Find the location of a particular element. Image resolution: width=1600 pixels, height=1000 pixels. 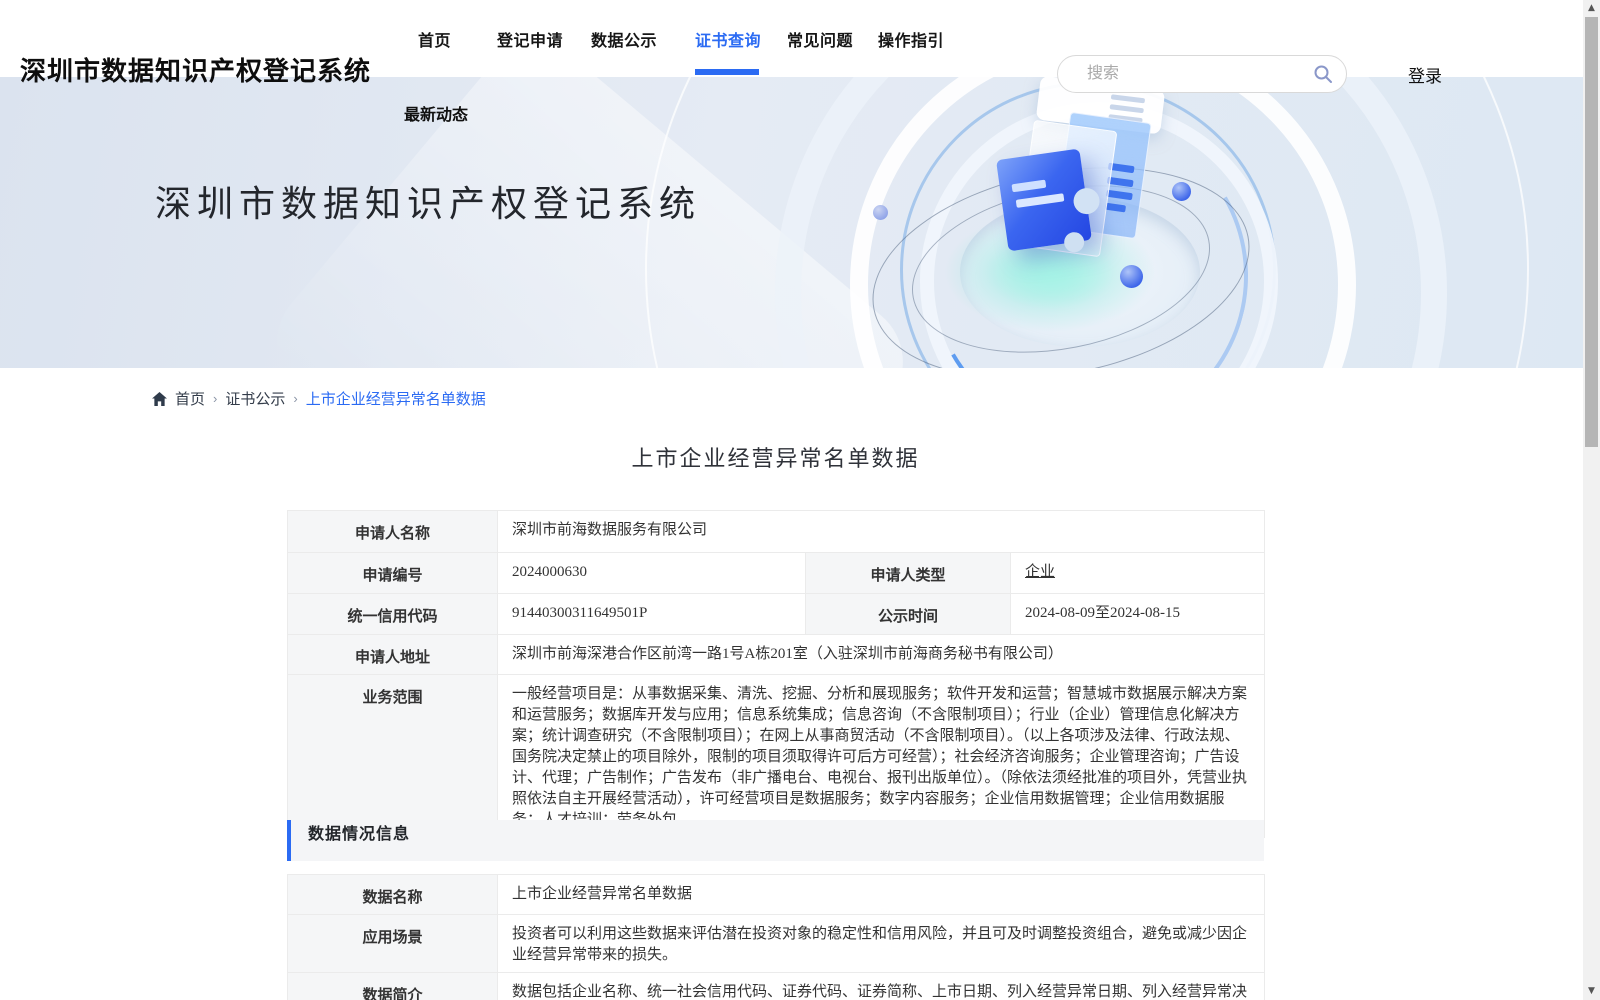

table-row: 申请人名称 深圳市前海数据服务有限公司 is located at coordinates (776, 531).